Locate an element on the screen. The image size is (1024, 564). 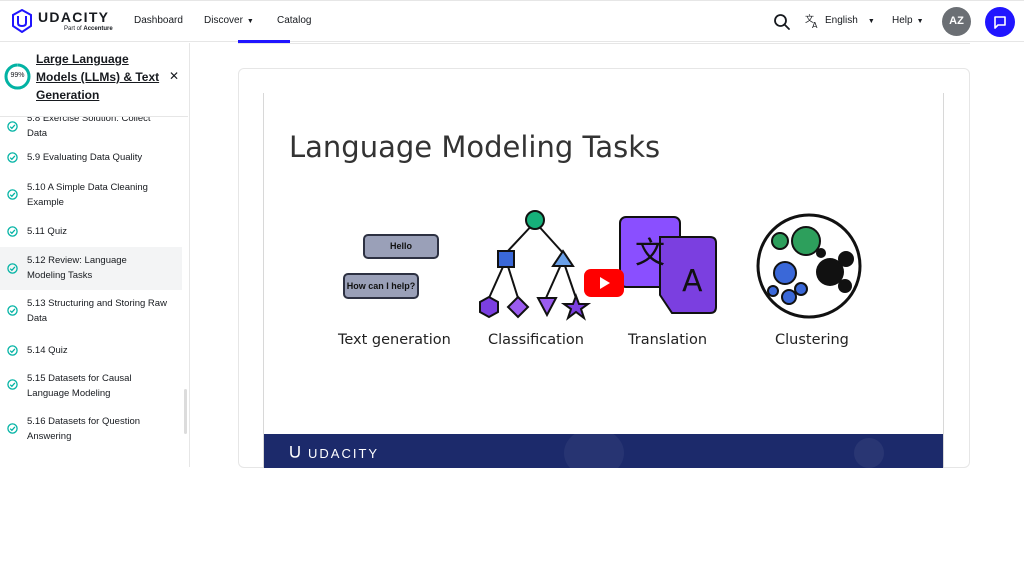
svg-text: 文 is located at coordinates (650, 253).